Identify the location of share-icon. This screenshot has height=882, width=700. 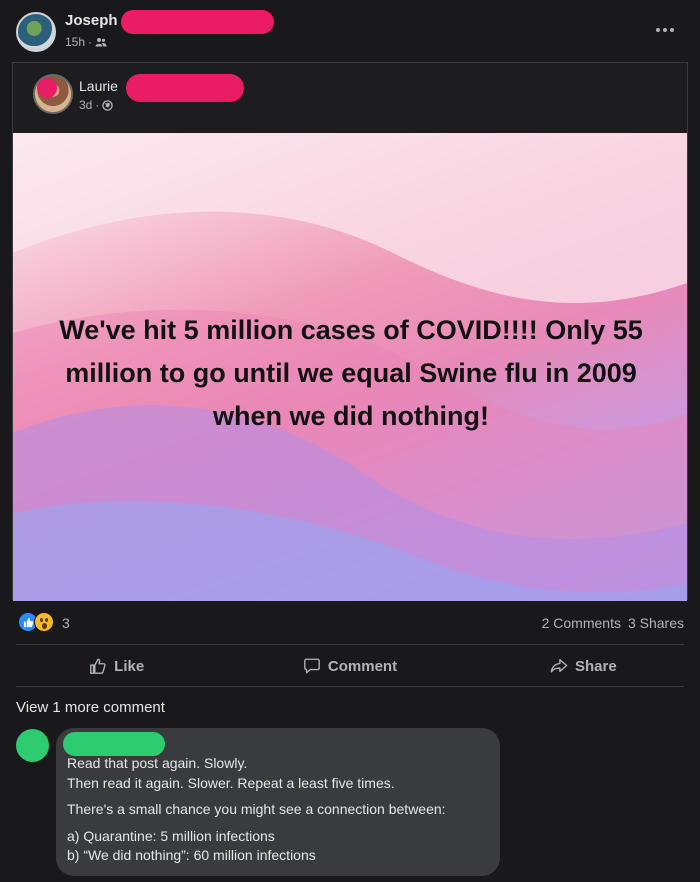
(559, 666).